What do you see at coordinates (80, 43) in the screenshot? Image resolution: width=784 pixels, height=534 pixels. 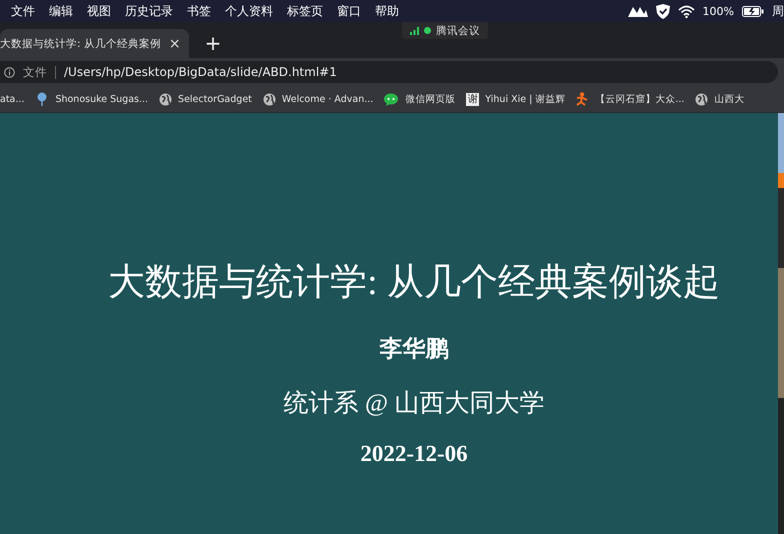 I see `tab-title: 大数据与统计学: 从几个经典案例` at bounding box center [80, 43].